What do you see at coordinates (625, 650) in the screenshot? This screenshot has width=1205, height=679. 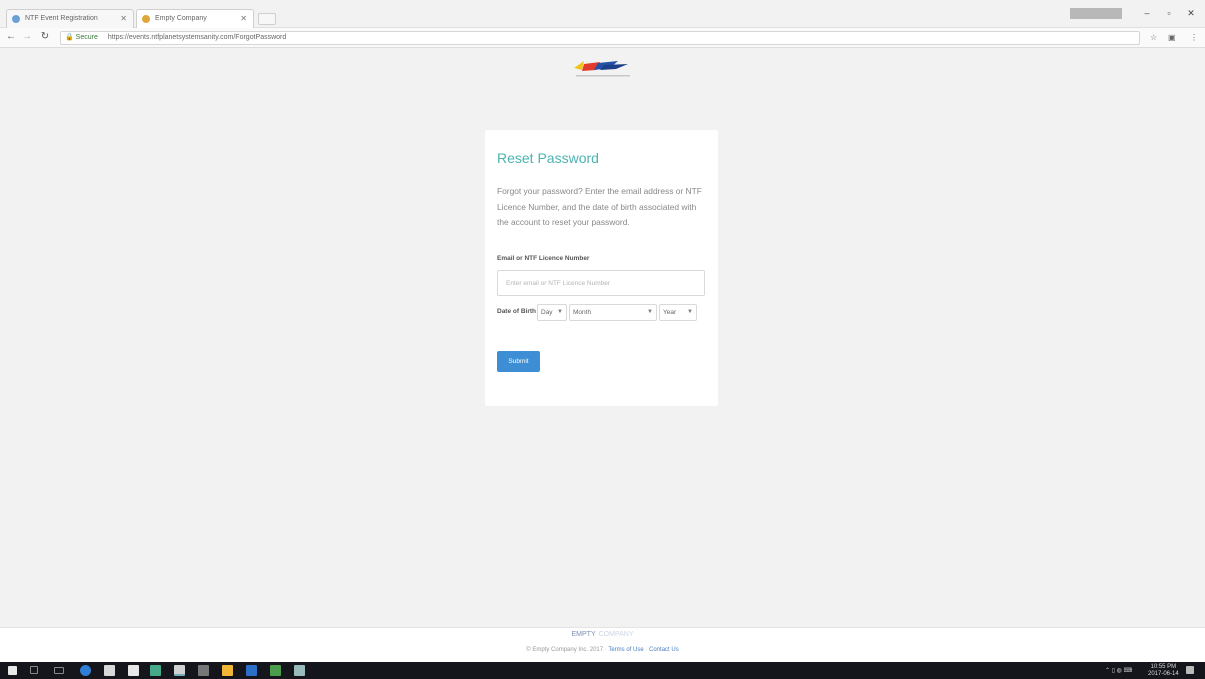 I see `terms-link: Terms of Use` at bounding box center [625, 650].